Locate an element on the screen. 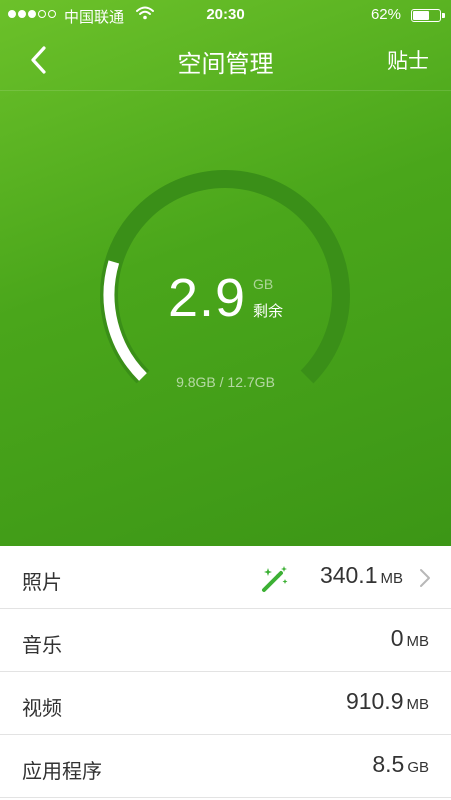 The image size is (451, 800). list-item-value: 0 MB is located at coordinates (409, 638).